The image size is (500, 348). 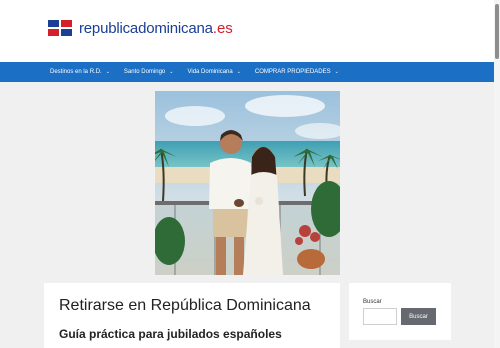 I want to click on site-tld: .es, so click(x=222, y=28).